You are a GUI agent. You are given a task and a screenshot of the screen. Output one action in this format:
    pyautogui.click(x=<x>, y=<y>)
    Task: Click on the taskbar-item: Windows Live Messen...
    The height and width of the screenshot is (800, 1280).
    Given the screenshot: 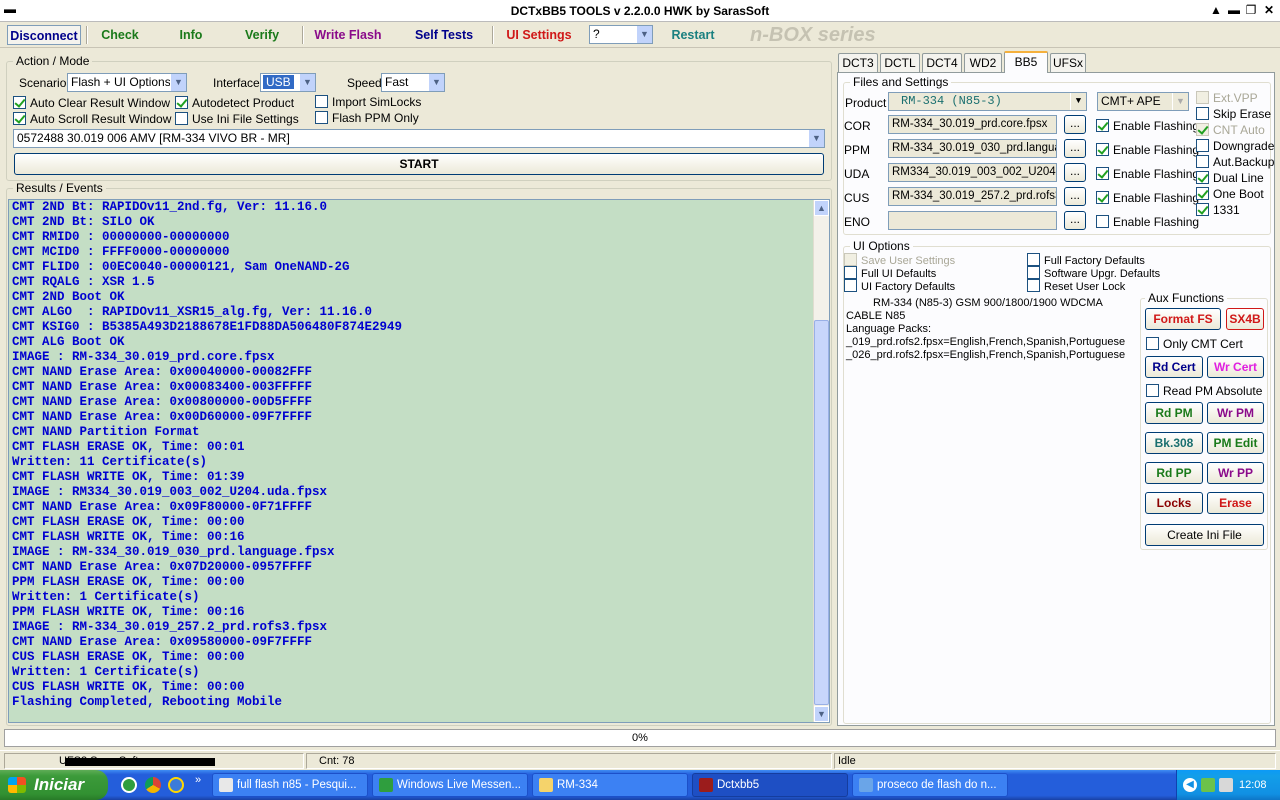 What is the action you would take?
    pyautogui.click(x=450, y=785)
    